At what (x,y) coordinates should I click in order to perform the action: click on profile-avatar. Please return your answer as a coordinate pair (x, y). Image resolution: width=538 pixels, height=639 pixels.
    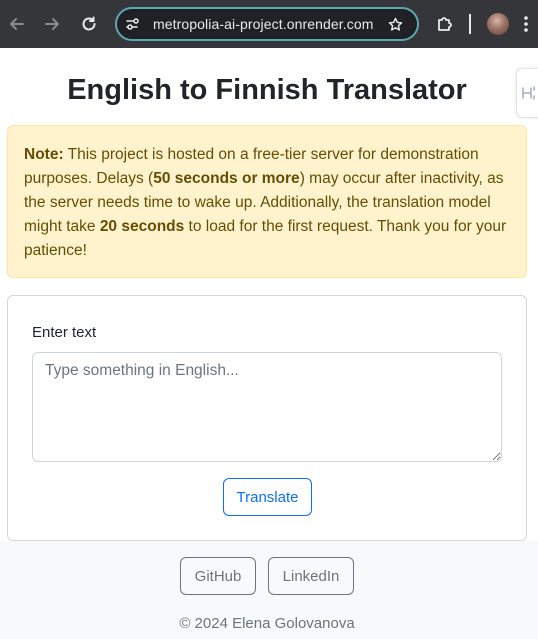
    Looking at the image, I should click on (498, 24).